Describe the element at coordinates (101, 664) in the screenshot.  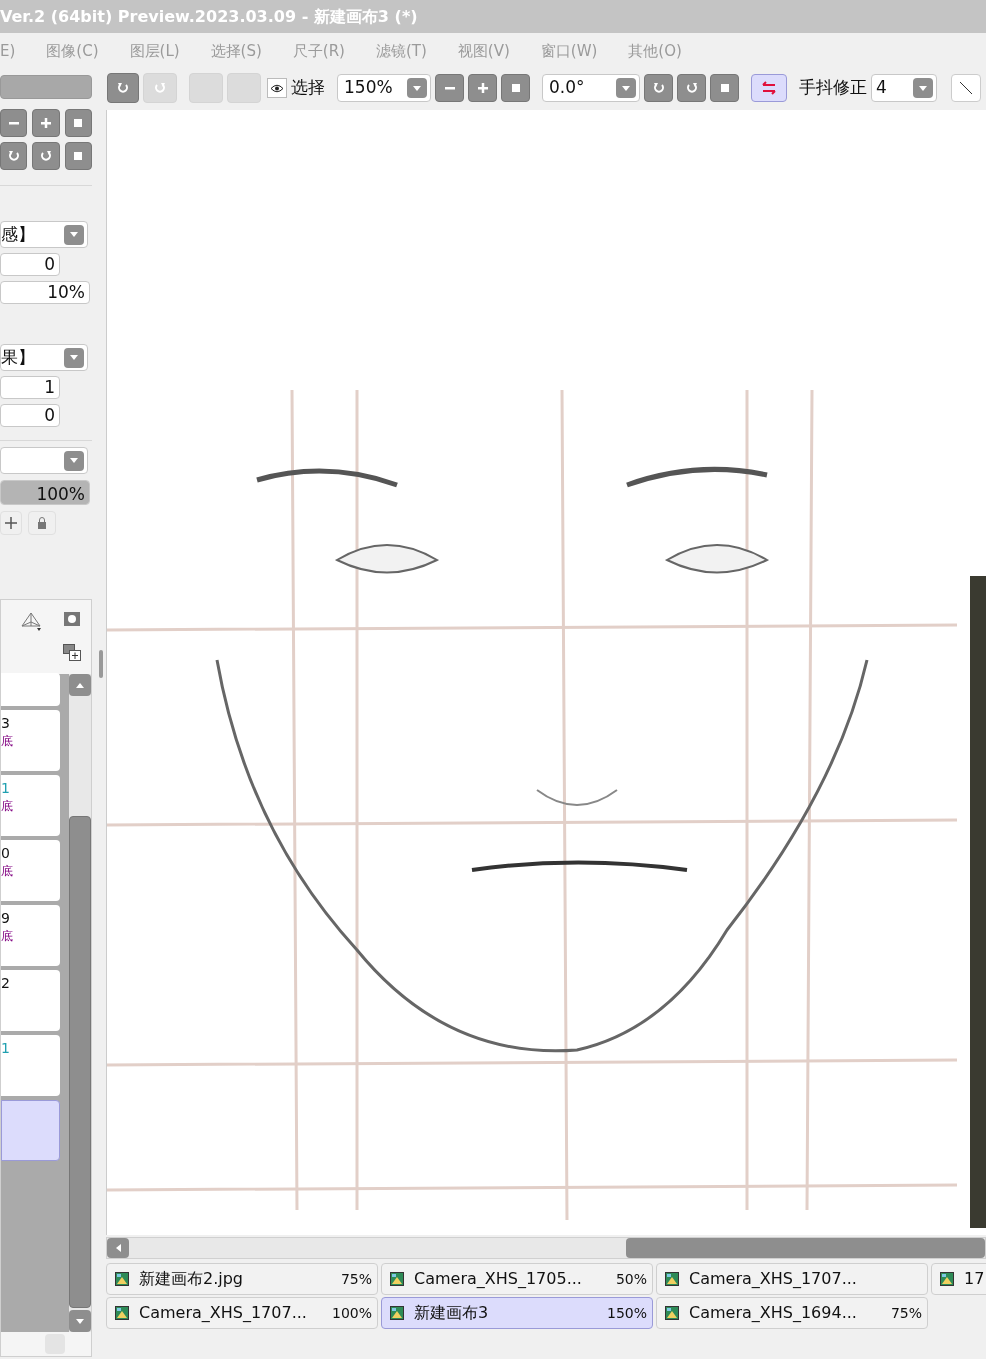
I see `splitter-handle` at that location.